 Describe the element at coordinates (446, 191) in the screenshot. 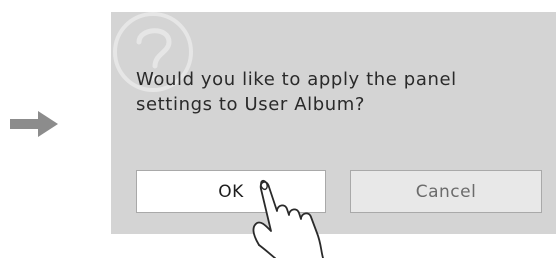

I see `cancel-button: Cancel` at that location.